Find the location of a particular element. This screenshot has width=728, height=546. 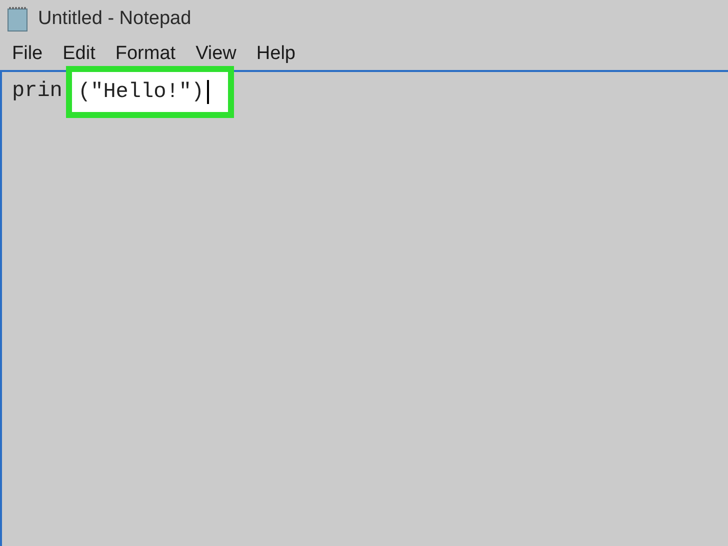

menu-item: View is located at coordinates (216, 54).